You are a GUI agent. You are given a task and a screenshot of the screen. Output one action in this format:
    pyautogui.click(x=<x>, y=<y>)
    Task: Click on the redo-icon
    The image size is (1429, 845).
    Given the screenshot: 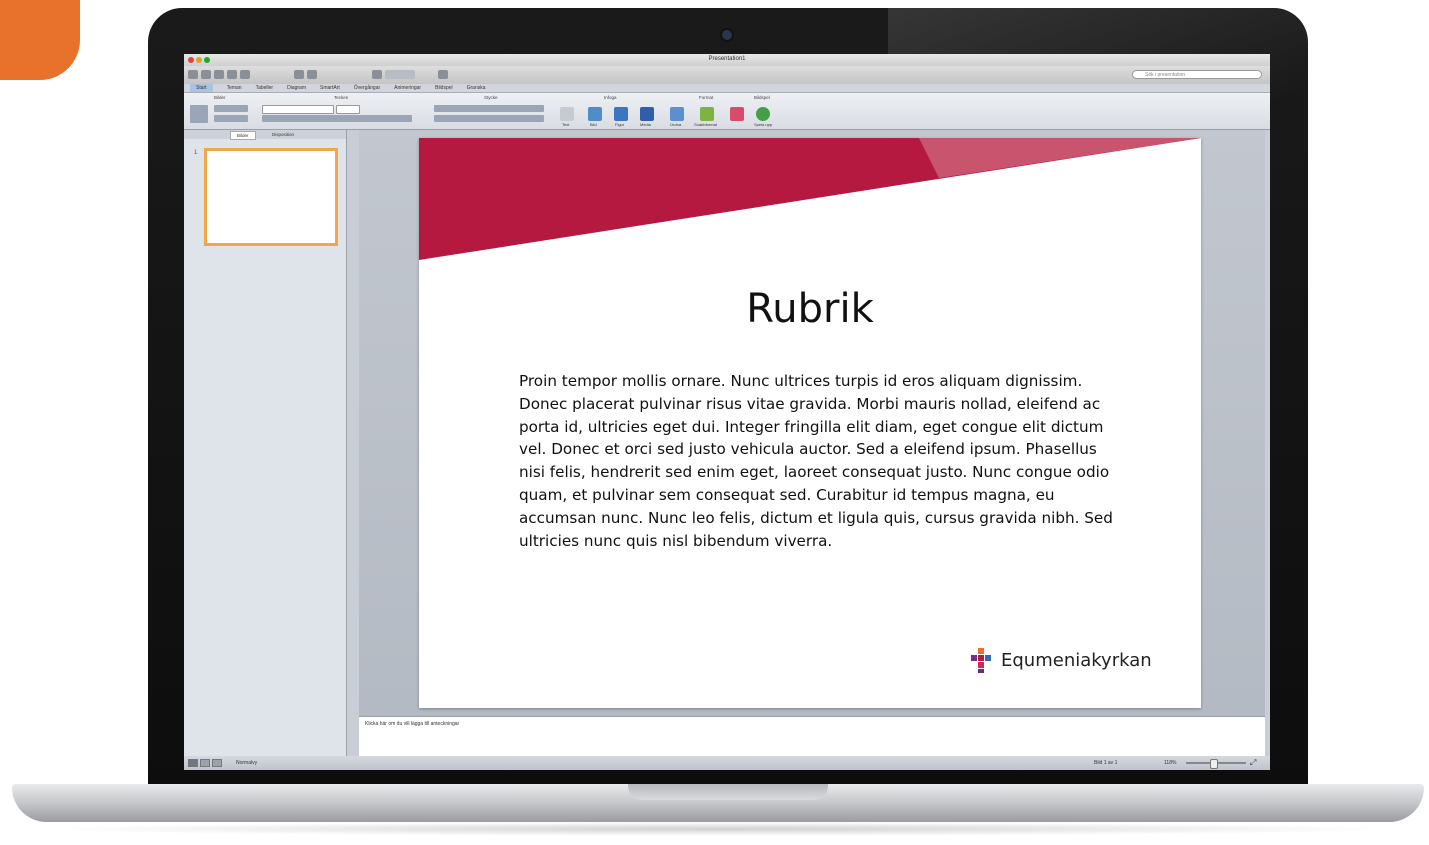 What is the action you would take?
    pyautogui.click(x=312, y=74)
    